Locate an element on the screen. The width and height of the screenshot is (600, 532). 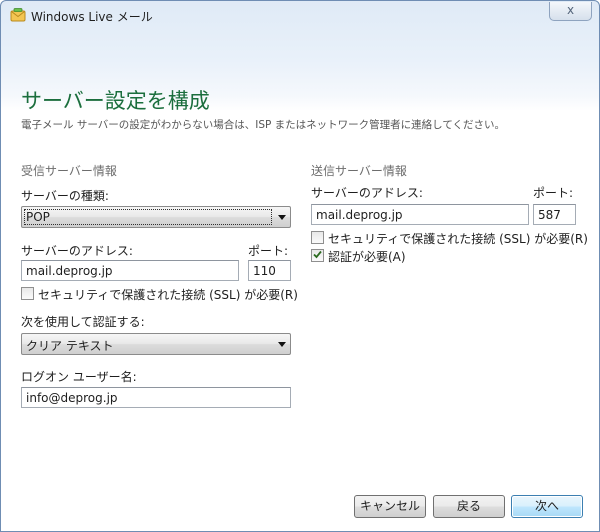
windows-live-mail-icon is located at coordinates (18, 15).